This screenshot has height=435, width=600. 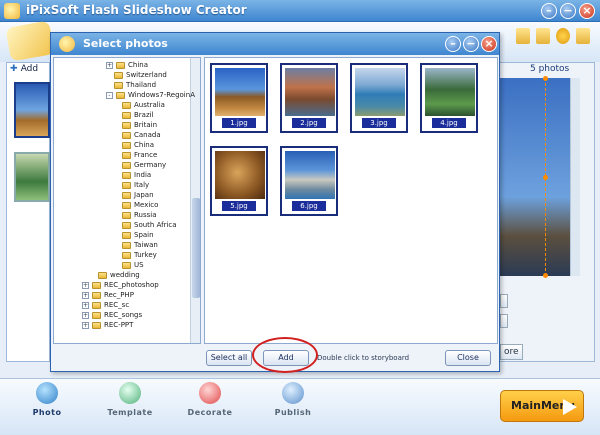 I want to click on tree-item: Taiwan, so click(x=140, y=245).